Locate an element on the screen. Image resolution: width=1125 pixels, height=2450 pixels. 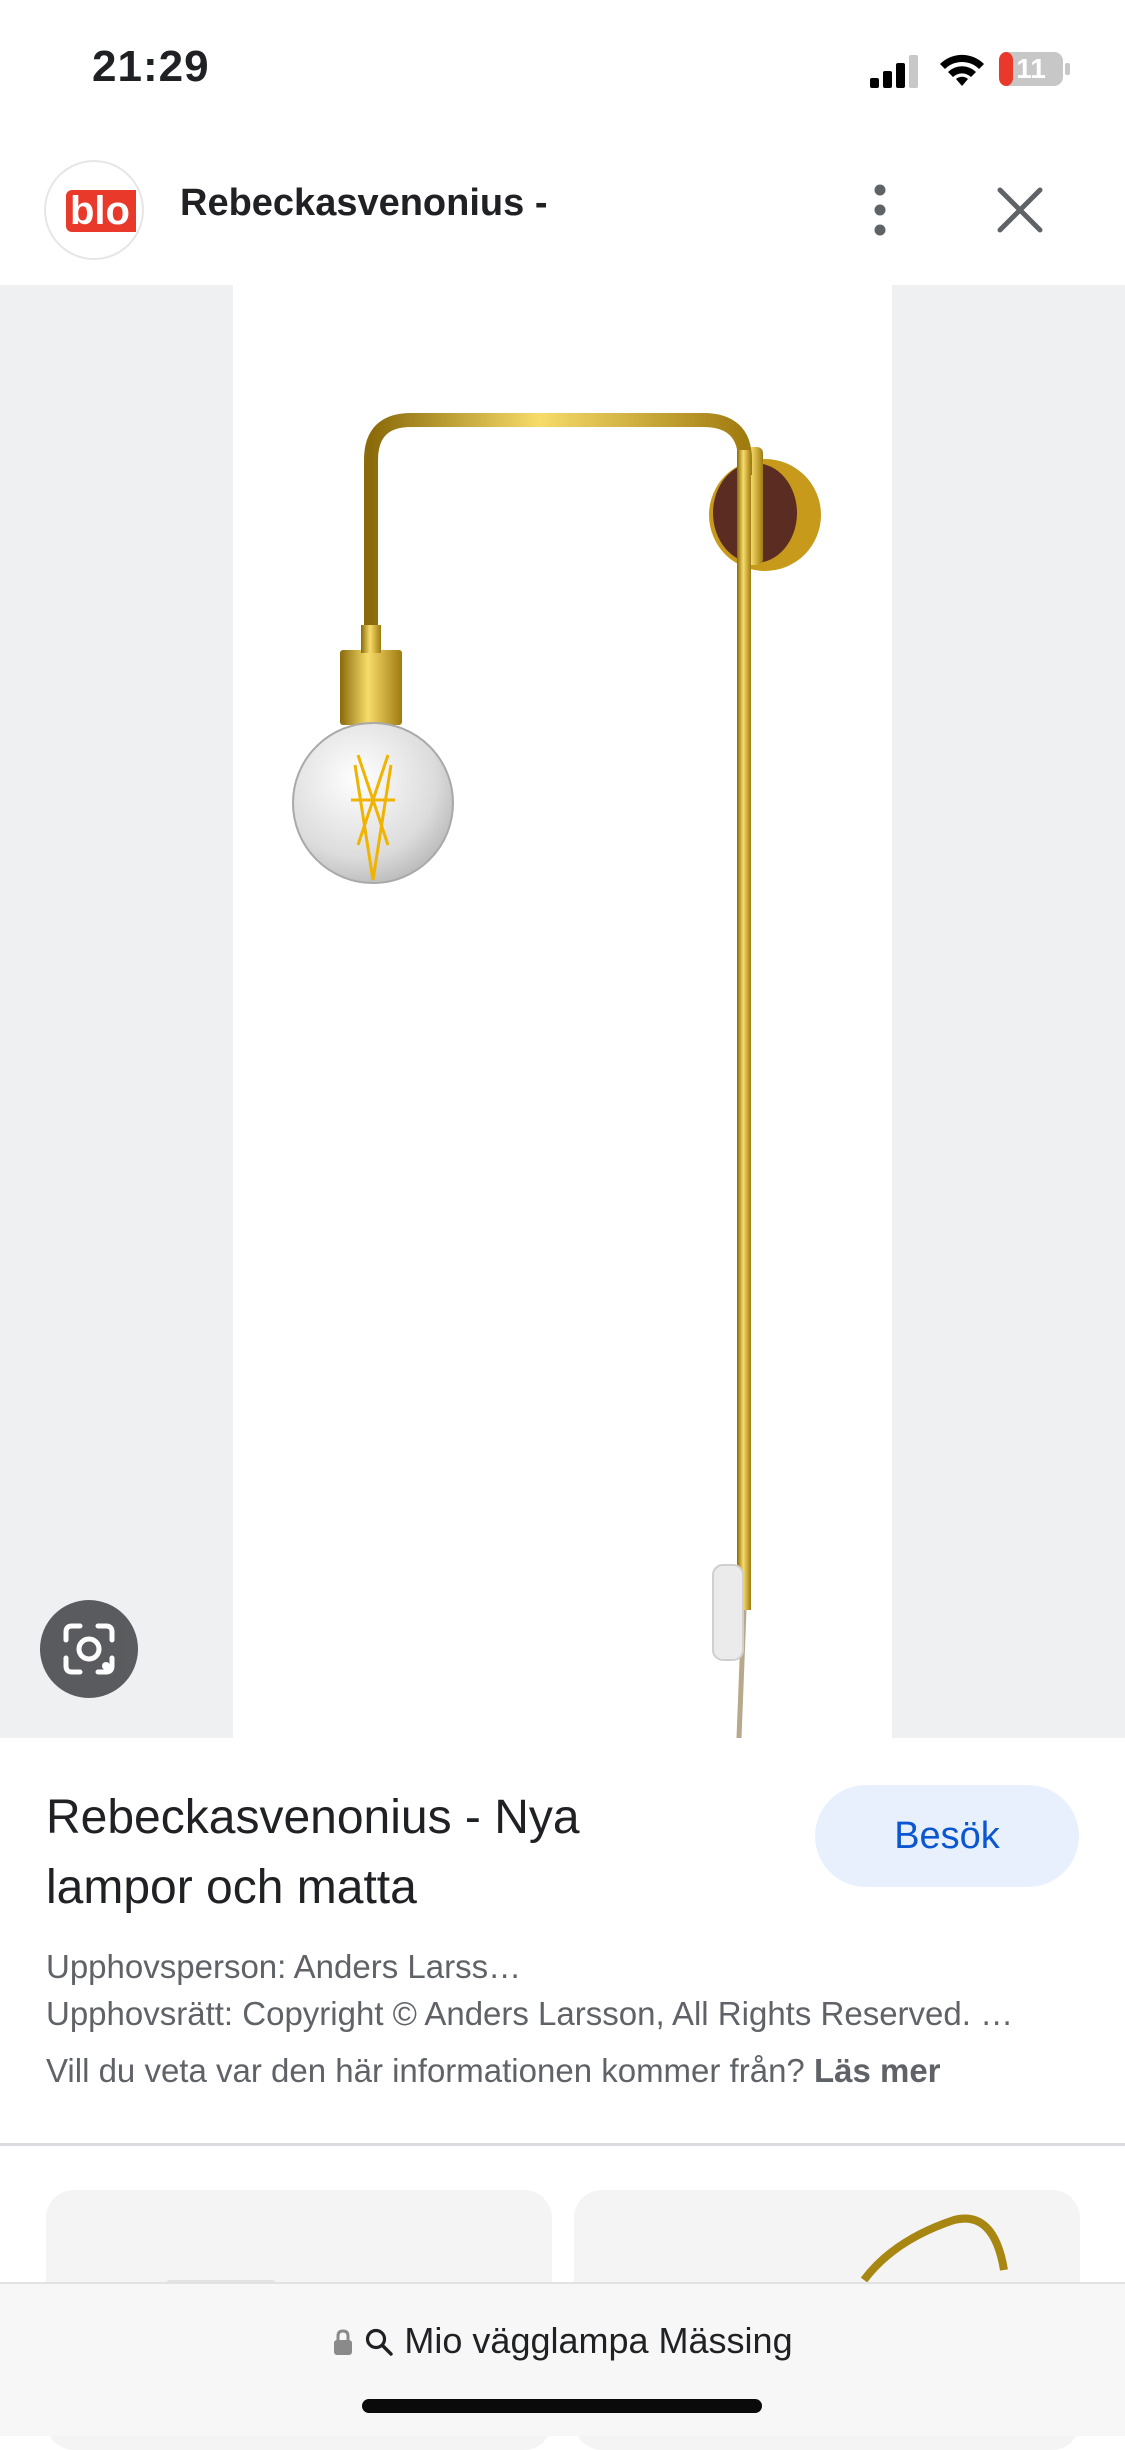
status-time: 21:29 is located at coordinates (151, 66).